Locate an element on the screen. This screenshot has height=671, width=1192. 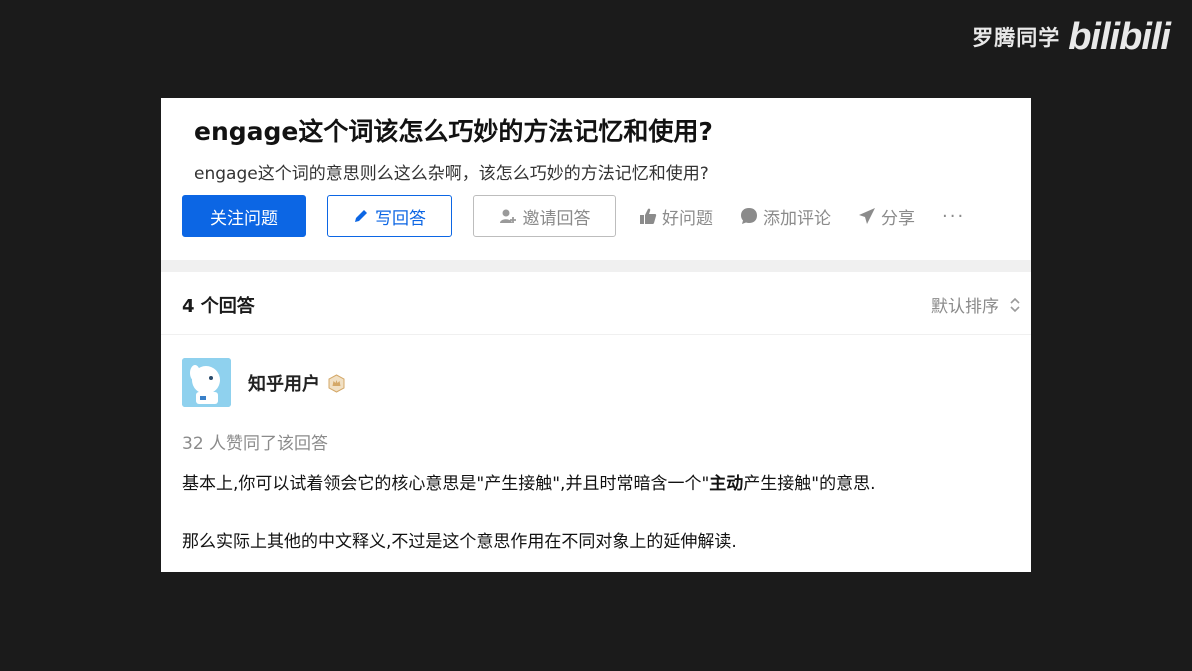
question-actions: 关注问题 写回答 邀请回答 好问题 添加评论 分享 ··· is located at coordinates (573, 216).